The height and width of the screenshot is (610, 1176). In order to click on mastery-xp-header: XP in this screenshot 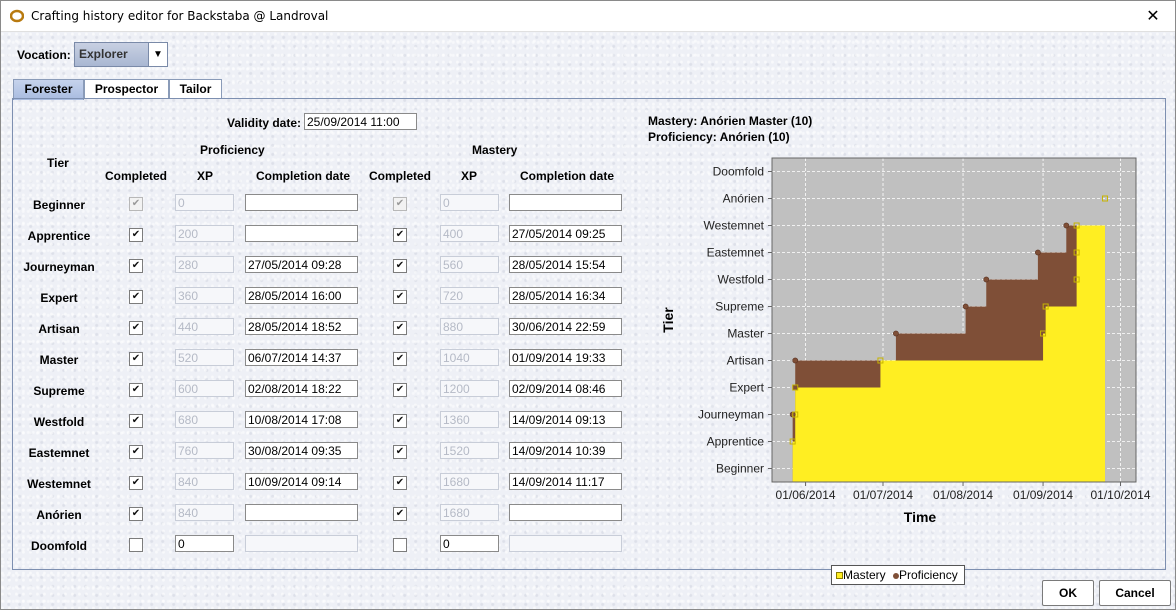, I will do `click(469, 176)`.